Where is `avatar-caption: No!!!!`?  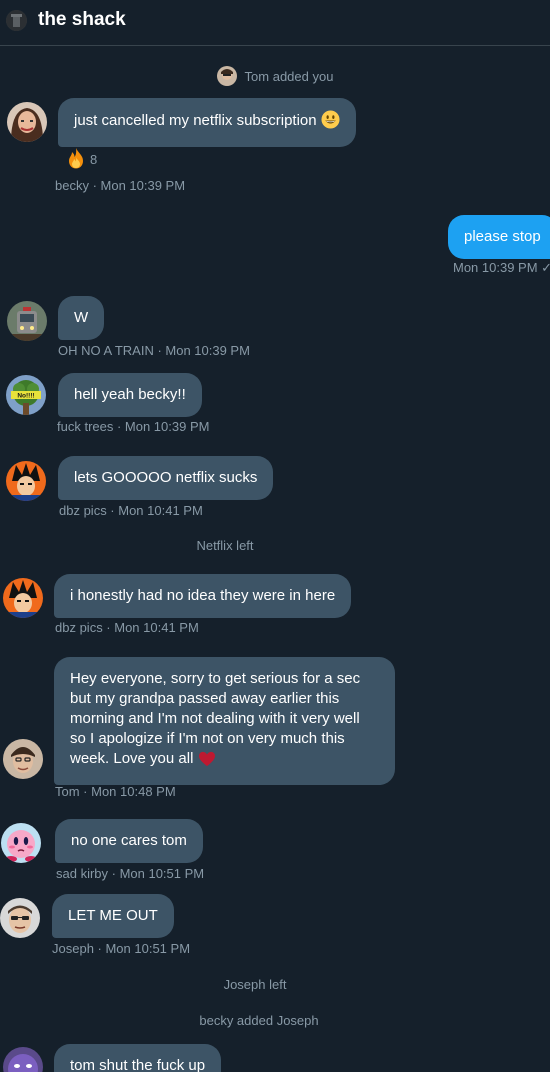 avatar-caption: No!!!! is located at coordinates (25, 396).